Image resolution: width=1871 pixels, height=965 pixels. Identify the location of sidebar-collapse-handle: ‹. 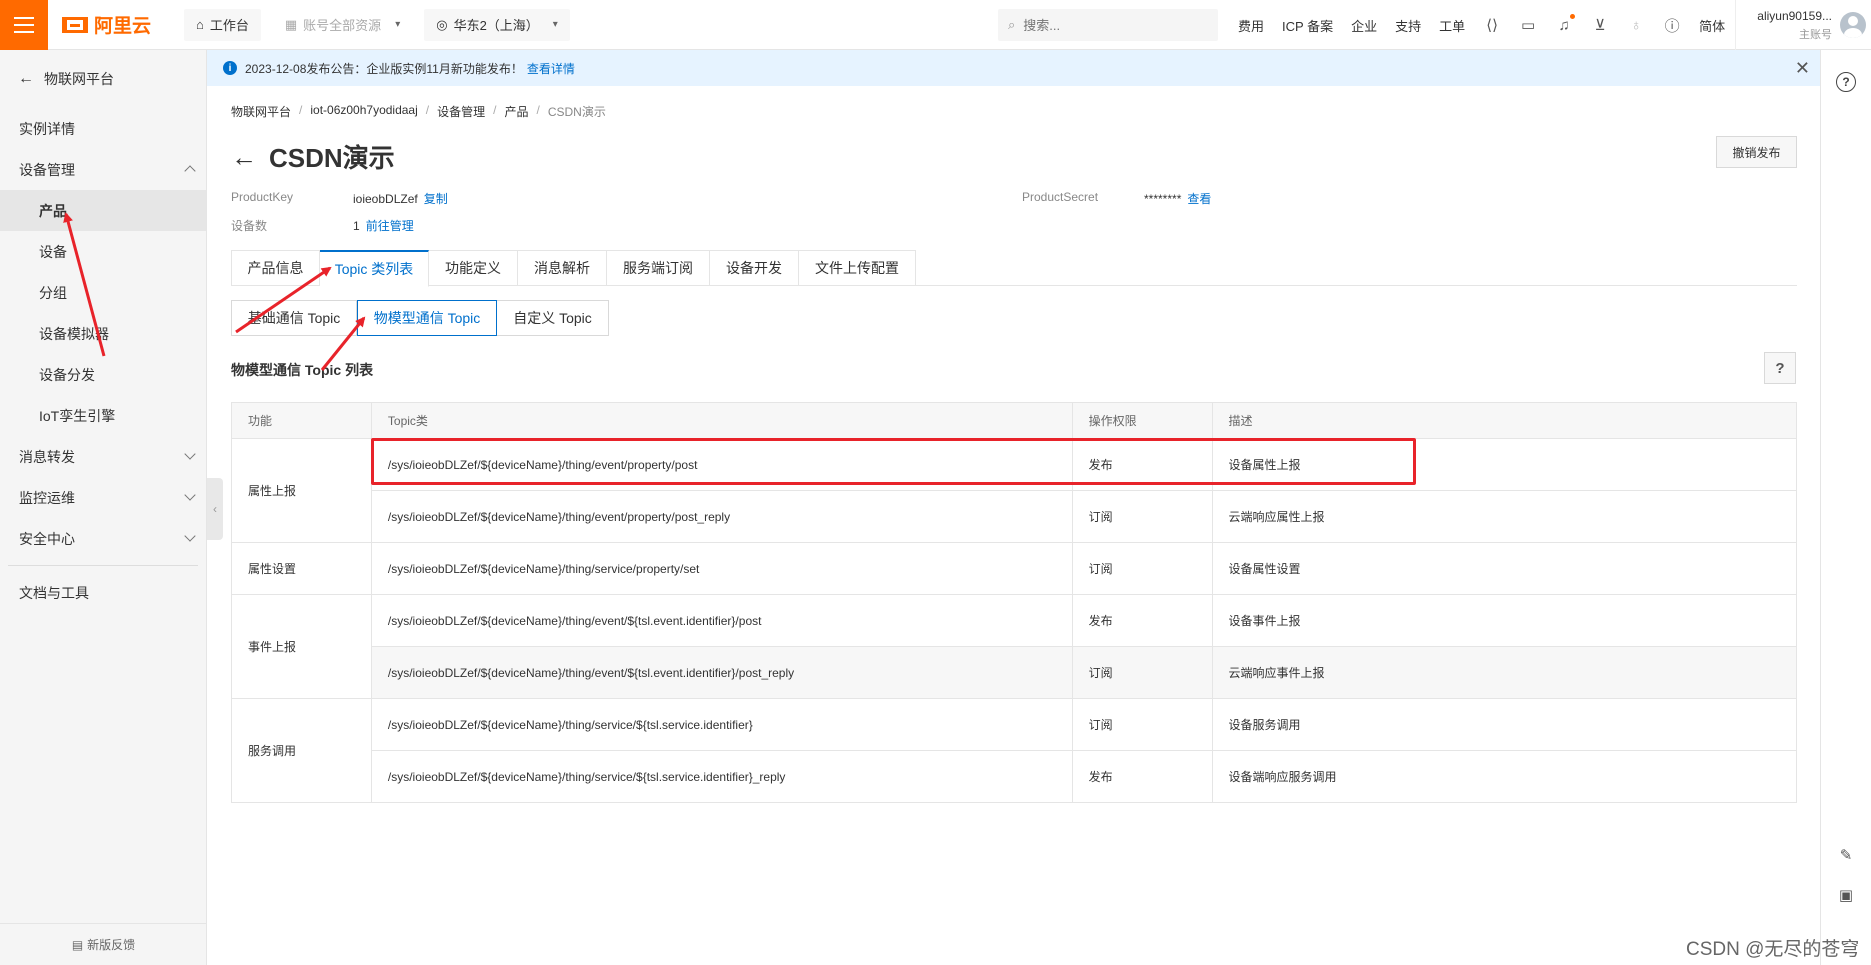
(215, 509).